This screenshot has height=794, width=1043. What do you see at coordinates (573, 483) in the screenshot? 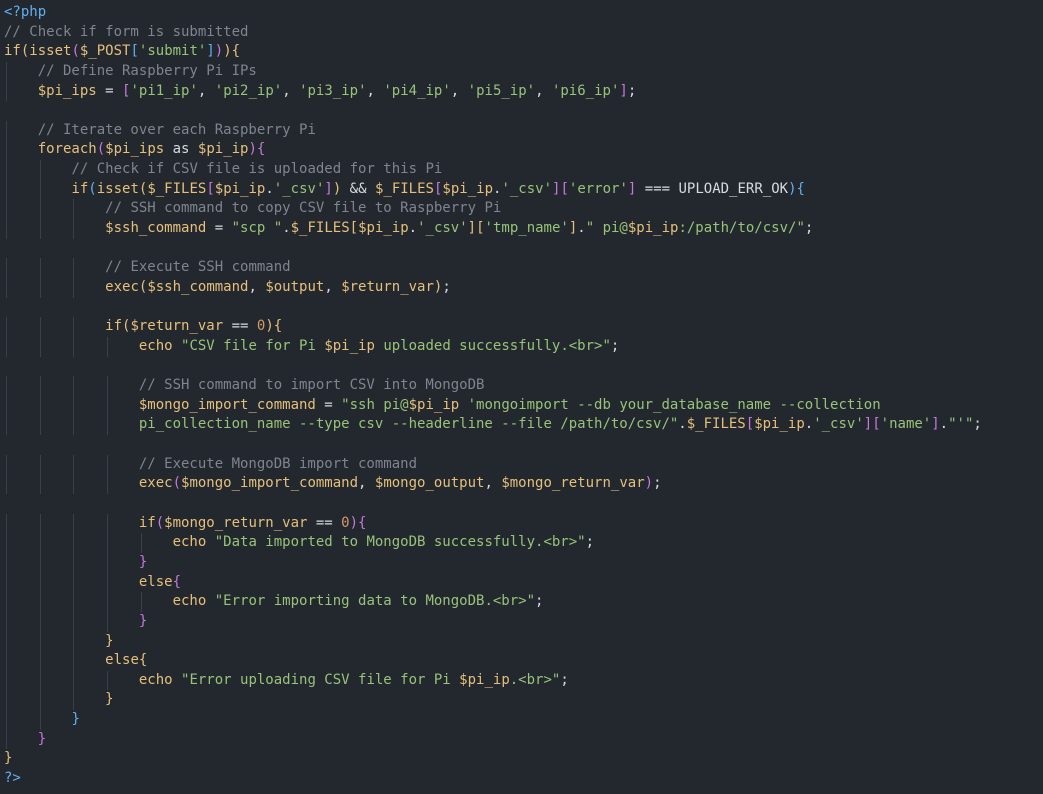
I see `code-token: $mongo_return_var` at bounding box center [573, 483].